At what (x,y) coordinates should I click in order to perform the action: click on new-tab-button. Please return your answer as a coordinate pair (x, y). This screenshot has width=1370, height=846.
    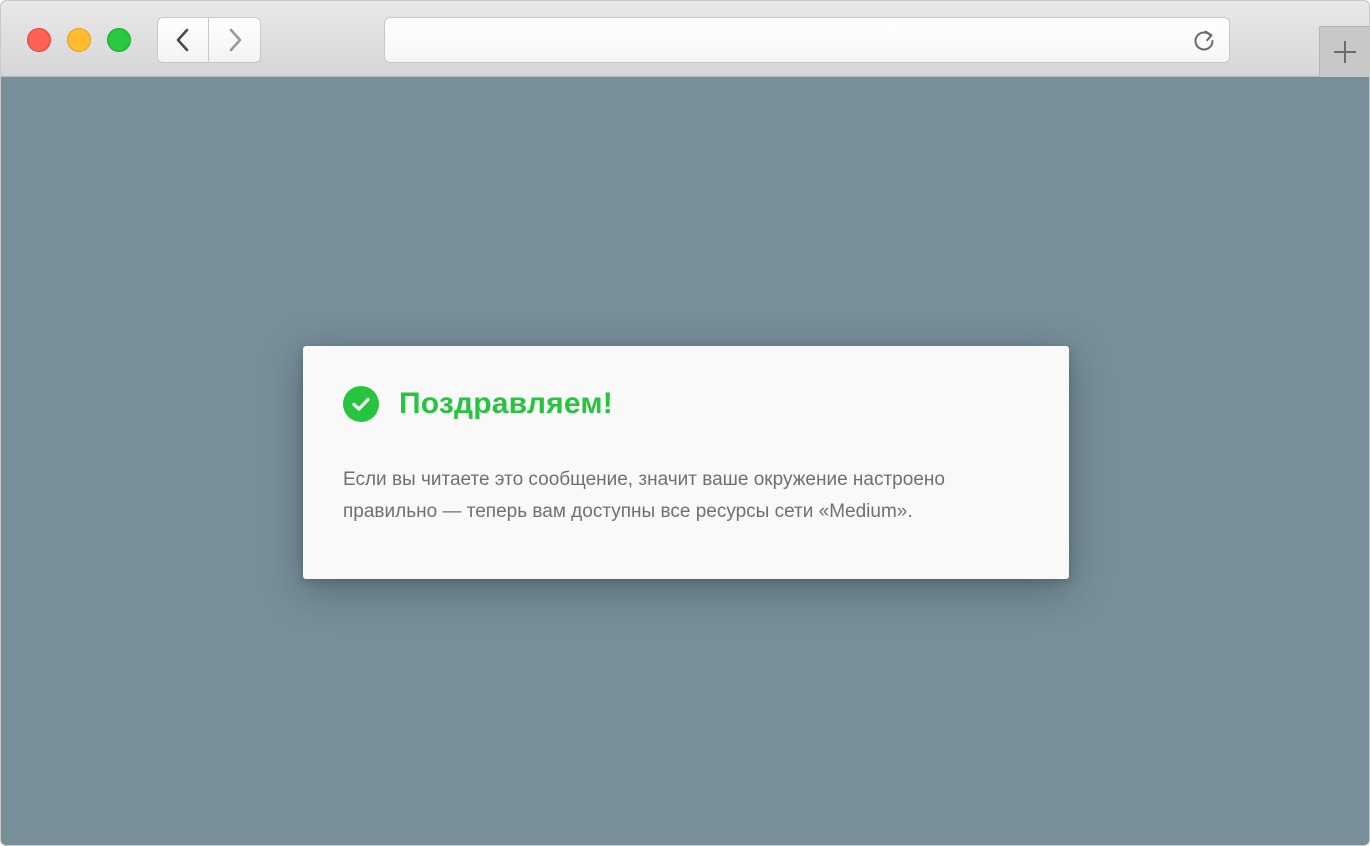
    Looking at the image, I should click on (1344, 51).